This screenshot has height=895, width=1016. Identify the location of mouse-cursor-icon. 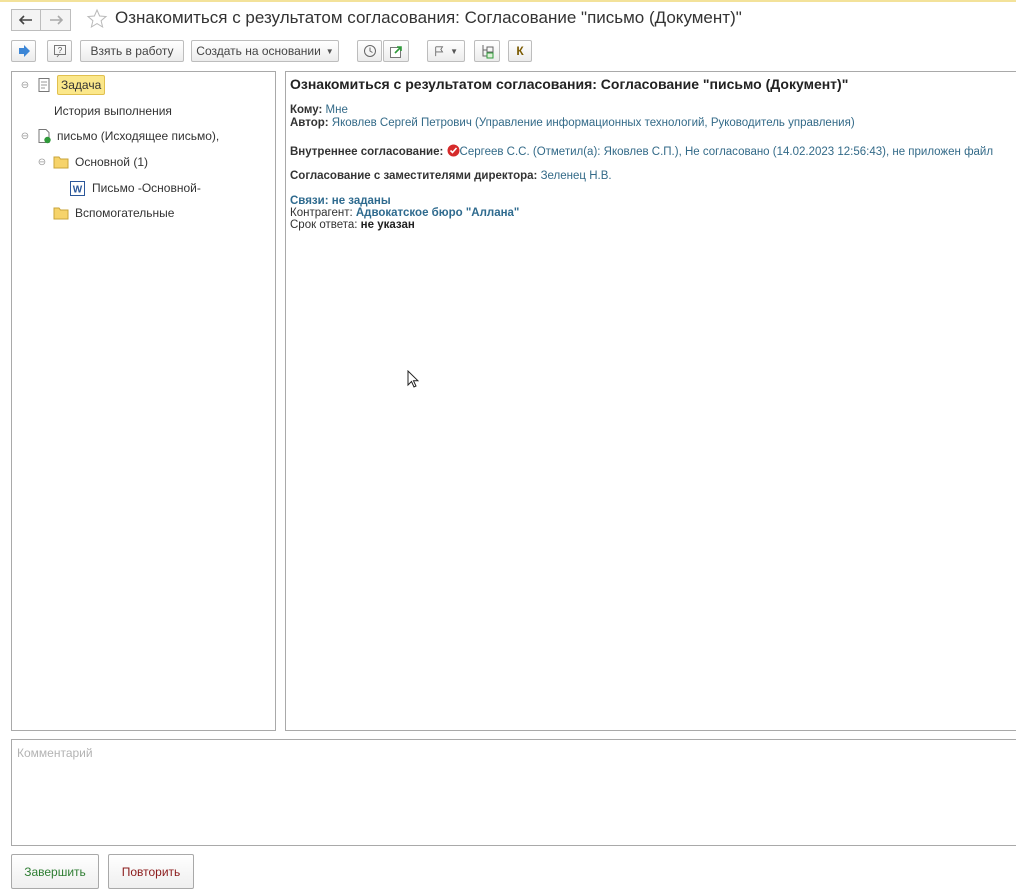
(413, 380).